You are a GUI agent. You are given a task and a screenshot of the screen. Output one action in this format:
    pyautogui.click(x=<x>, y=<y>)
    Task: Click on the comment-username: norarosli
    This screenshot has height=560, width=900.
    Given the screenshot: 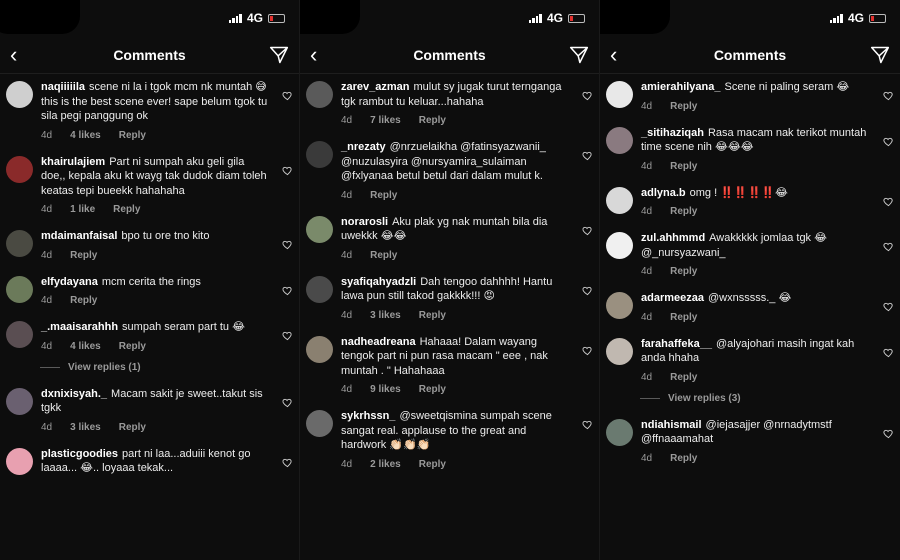 What is the action you would take?
    pyautogui.click(x=364, y=222)
    